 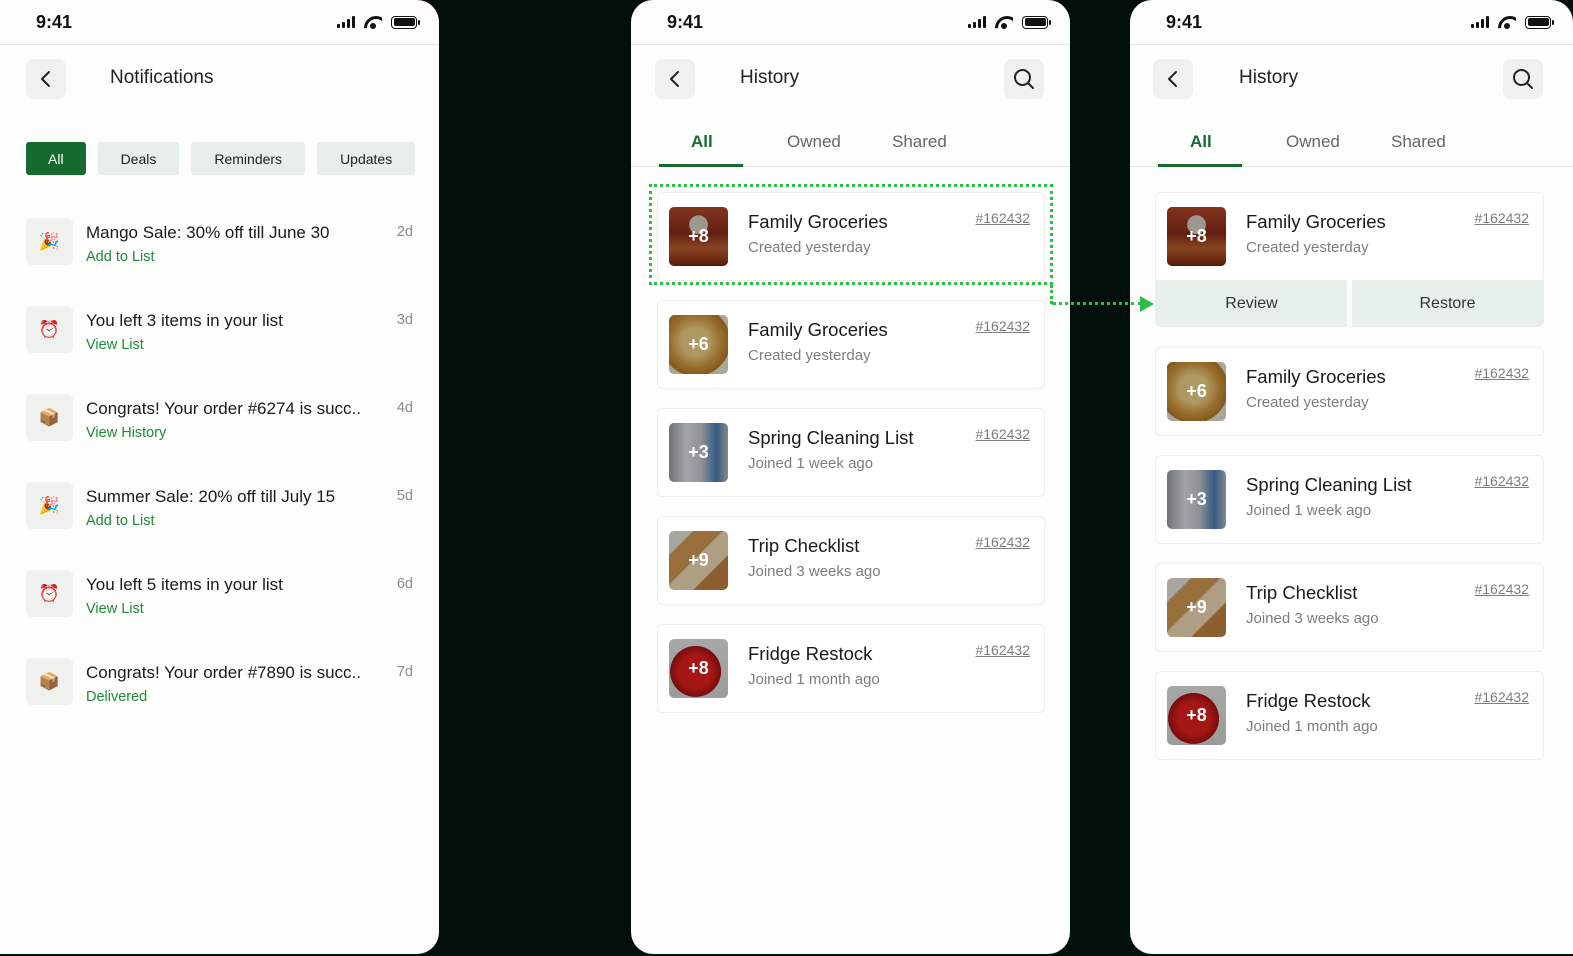 I want to click on list-thumbnail: +9, so click(x=698, y=560).